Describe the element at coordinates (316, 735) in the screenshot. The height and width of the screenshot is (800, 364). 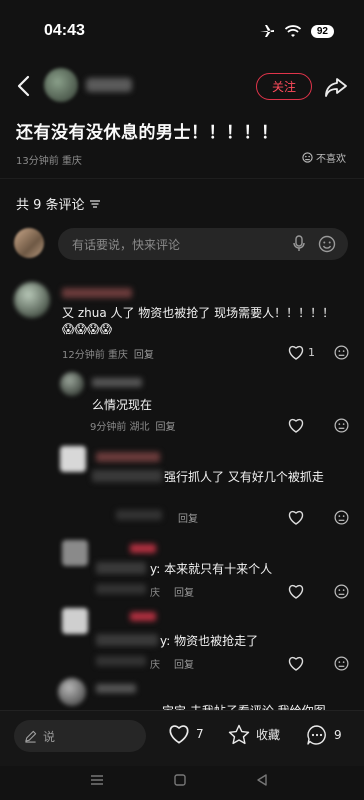
I see `comment-icon` at that location.